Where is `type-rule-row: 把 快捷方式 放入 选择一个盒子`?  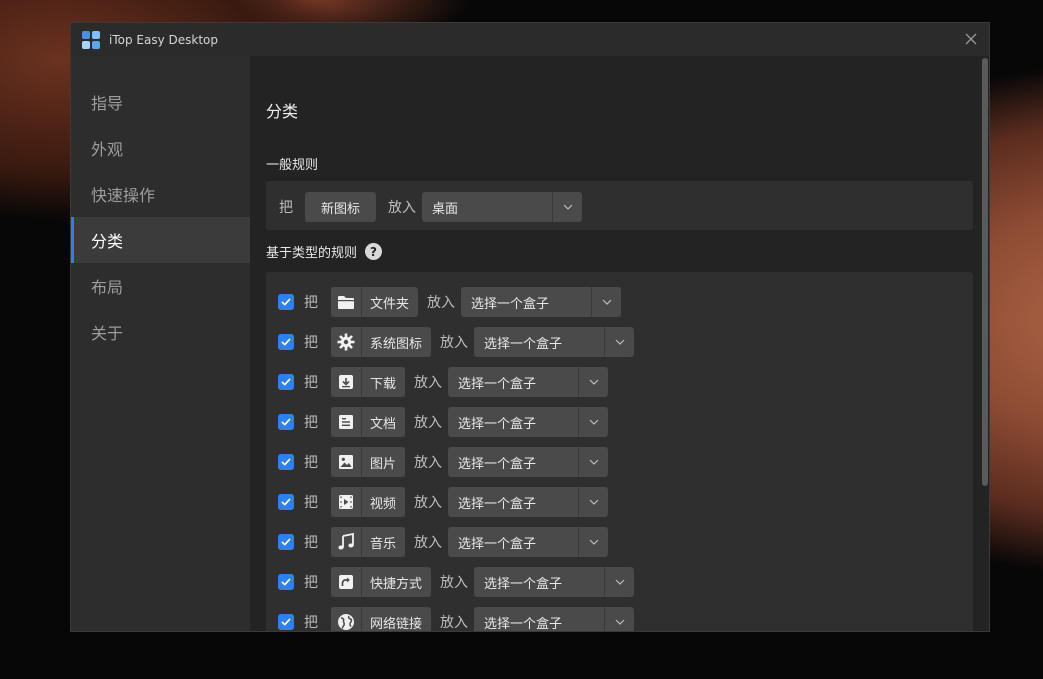
type-rule-row: 把 快捷方式 放入 选择一个盒子 is located at coordinates (456, 582).